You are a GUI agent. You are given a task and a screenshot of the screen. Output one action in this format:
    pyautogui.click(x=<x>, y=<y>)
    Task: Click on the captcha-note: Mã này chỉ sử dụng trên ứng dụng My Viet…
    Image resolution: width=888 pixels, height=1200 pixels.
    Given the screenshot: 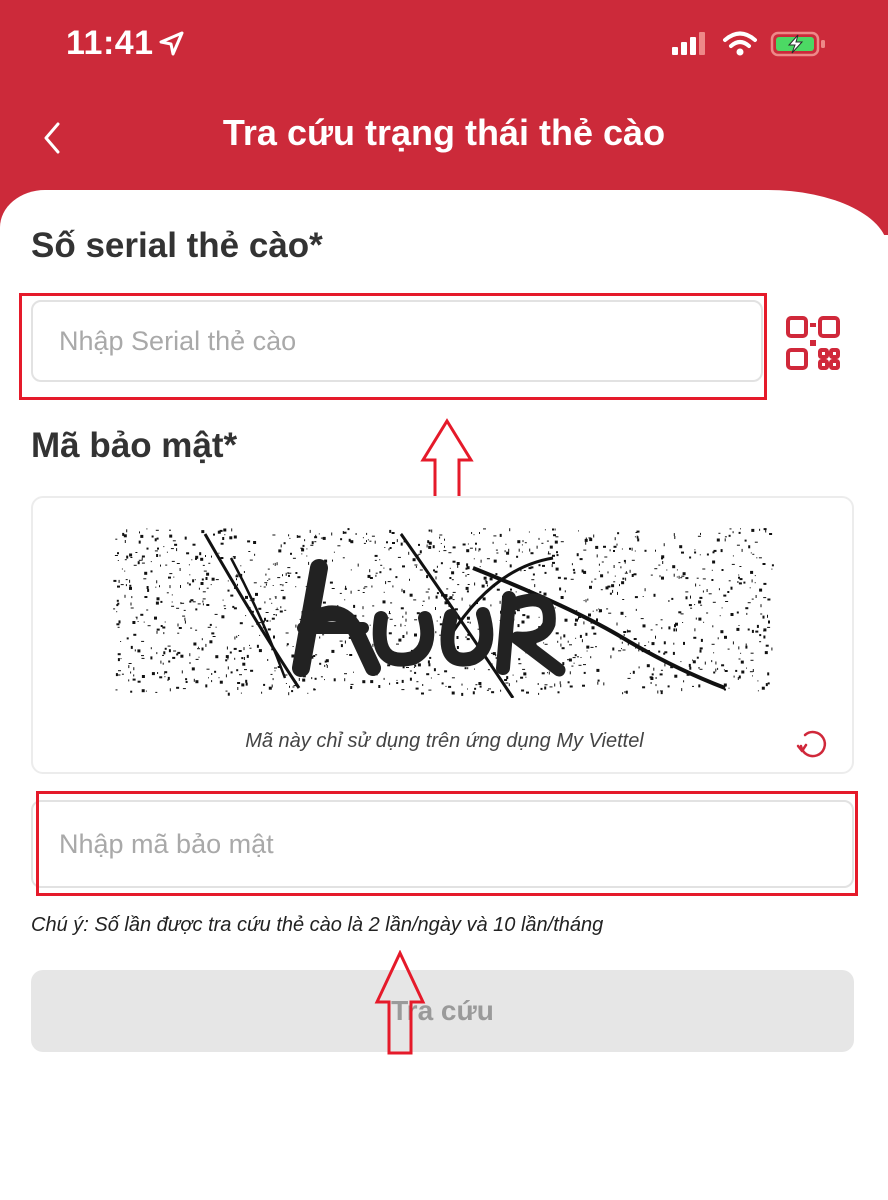 What is the action you would take?
    pyautogui.click(x=444, y=741)
    